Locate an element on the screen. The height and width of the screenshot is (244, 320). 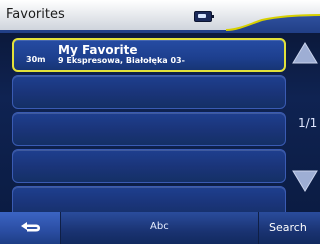
page-indicator: 1/1 is located at coordinates (308, 123).